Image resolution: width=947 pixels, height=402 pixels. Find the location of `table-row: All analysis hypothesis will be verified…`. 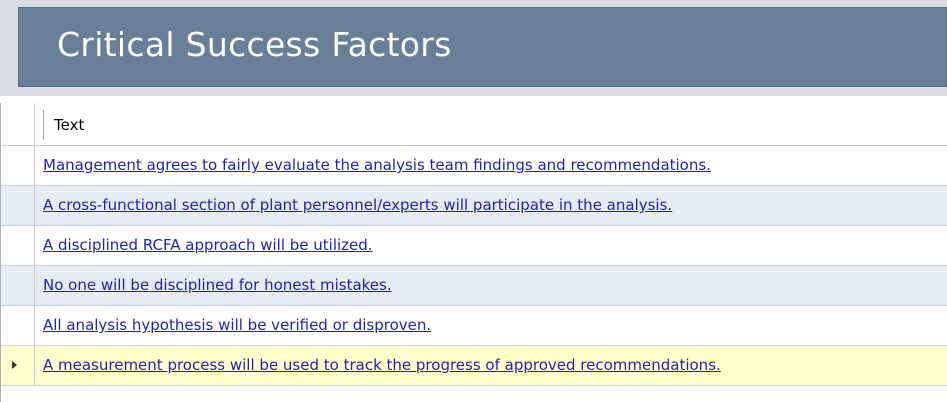

table-row: All analysis hypothesis will be verified… is located at coordinates (474, 326).